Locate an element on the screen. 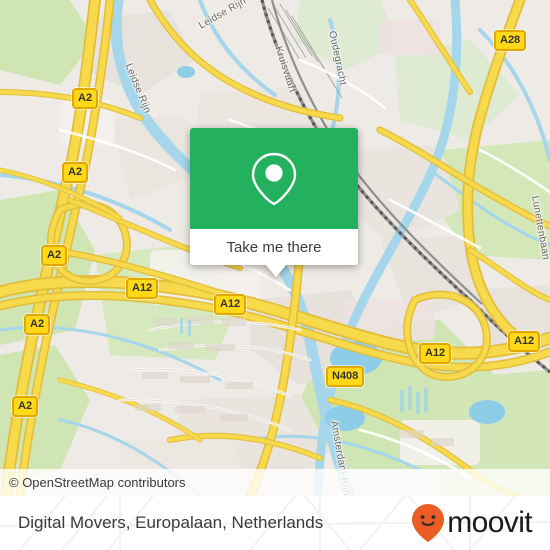 The image size is (550, 550). moovit-smiley-pin-icon is located at coordinates (428, 523).